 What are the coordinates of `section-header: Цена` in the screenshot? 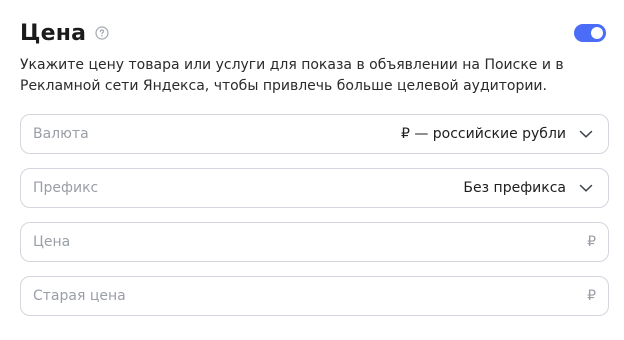 It's located at (313, 33).